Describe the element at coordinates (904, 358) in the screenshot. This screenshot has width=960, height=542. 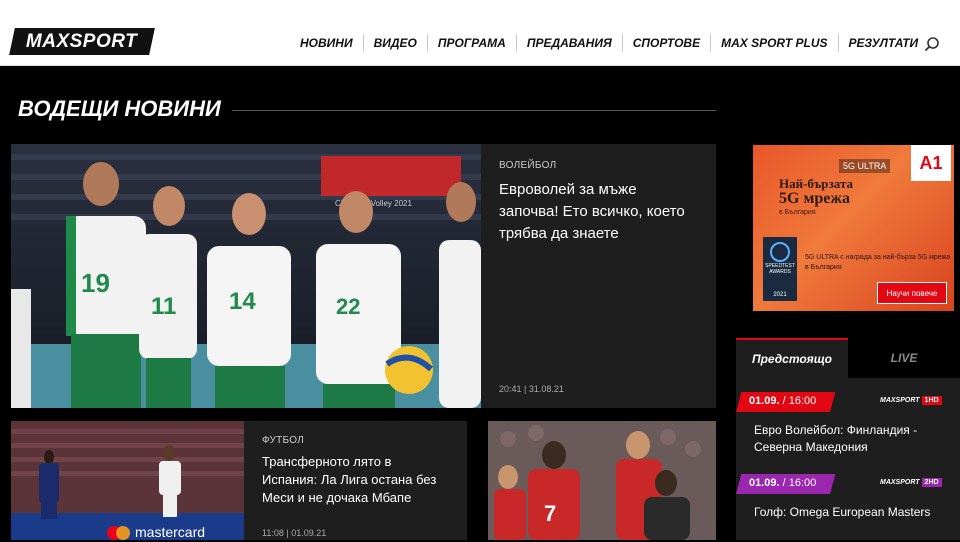
I see `tab-live: LIVE` at that location.